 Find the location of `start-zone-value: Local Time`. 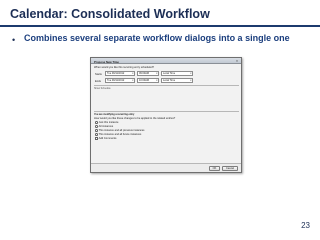

start-zone-value: Local Time is located at coordinates (169, 73).